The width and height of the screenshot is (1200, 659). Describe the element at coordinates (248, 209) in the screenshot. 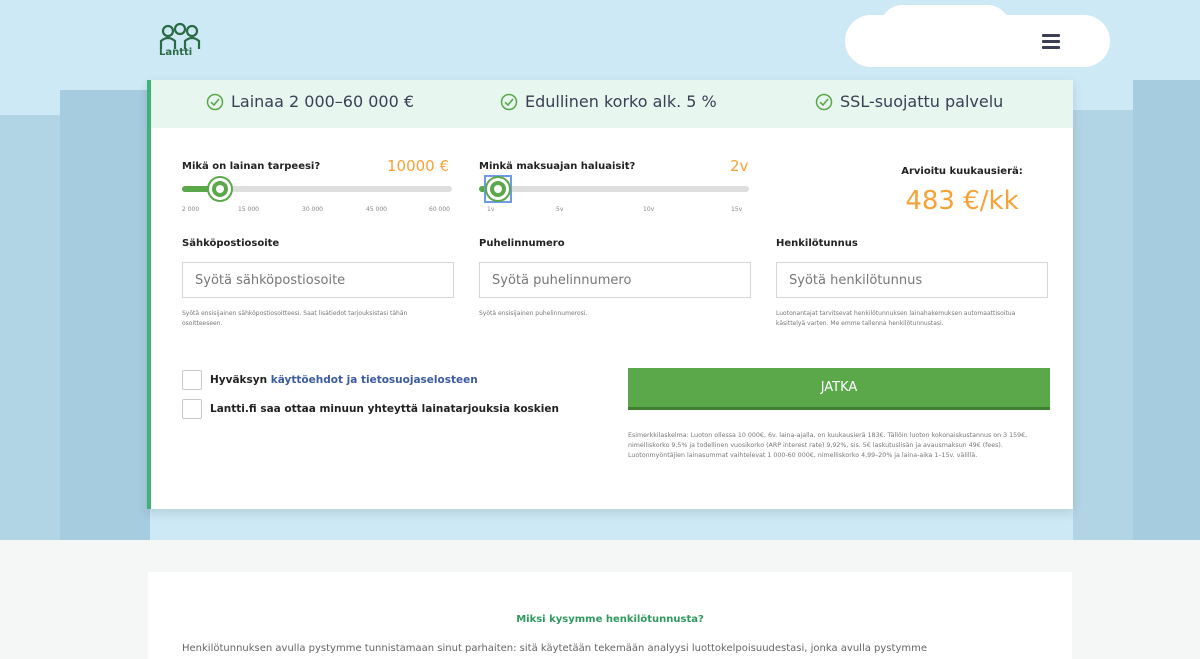

I see `loan-amount-tick: 15 000` at that location.